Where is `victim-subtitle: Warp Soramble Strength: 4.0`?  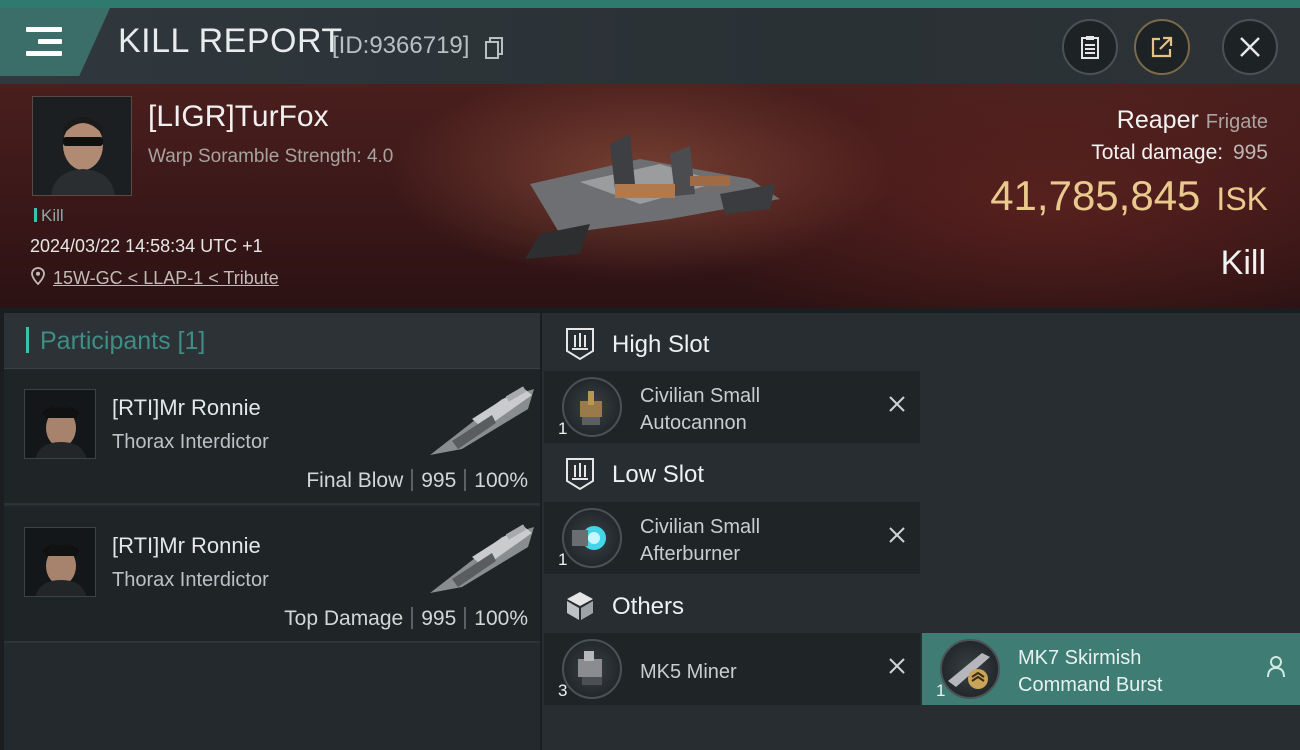
victim-subtitle: Warp Soramble Strength: 4.0 is located at coordinates (271, 156).